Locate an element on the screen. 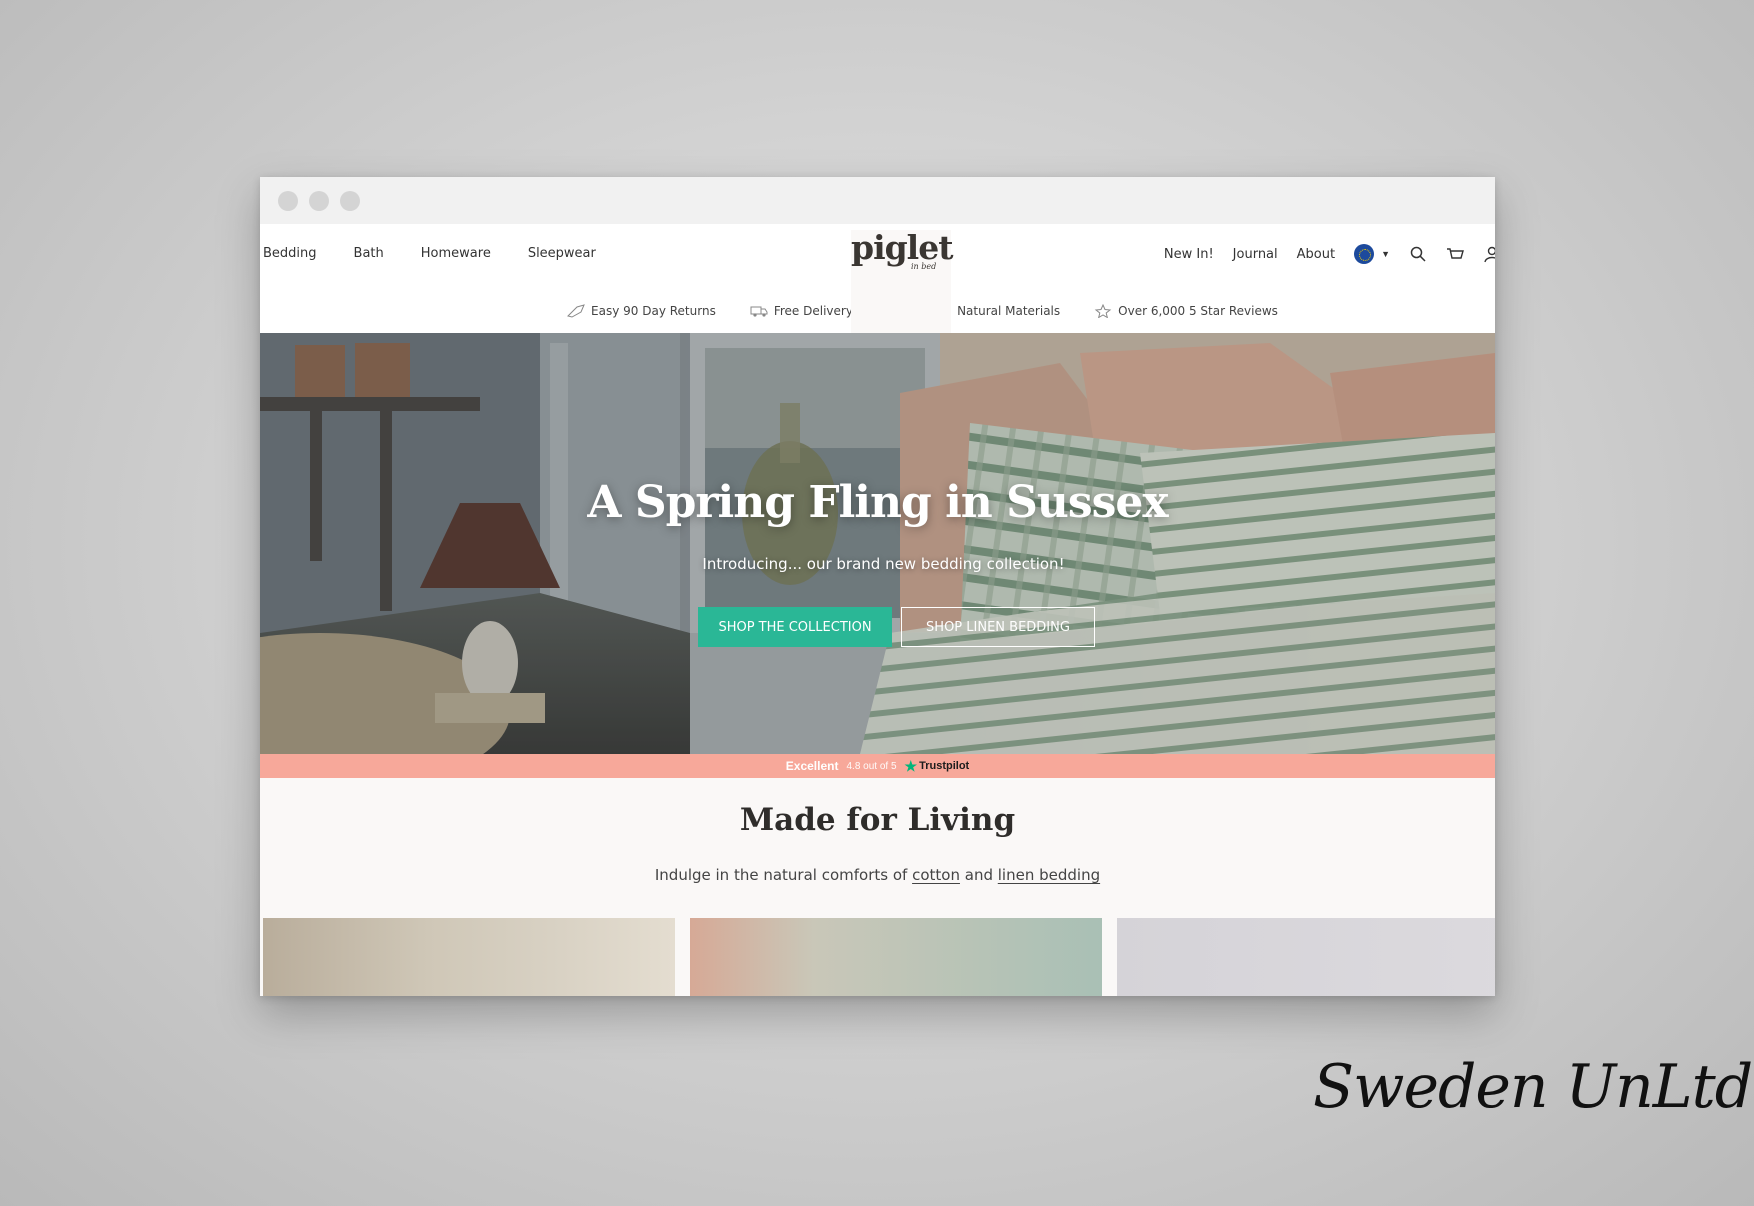 The image size is (1754, 1206). category-cards is located at coordinates (879, 957).